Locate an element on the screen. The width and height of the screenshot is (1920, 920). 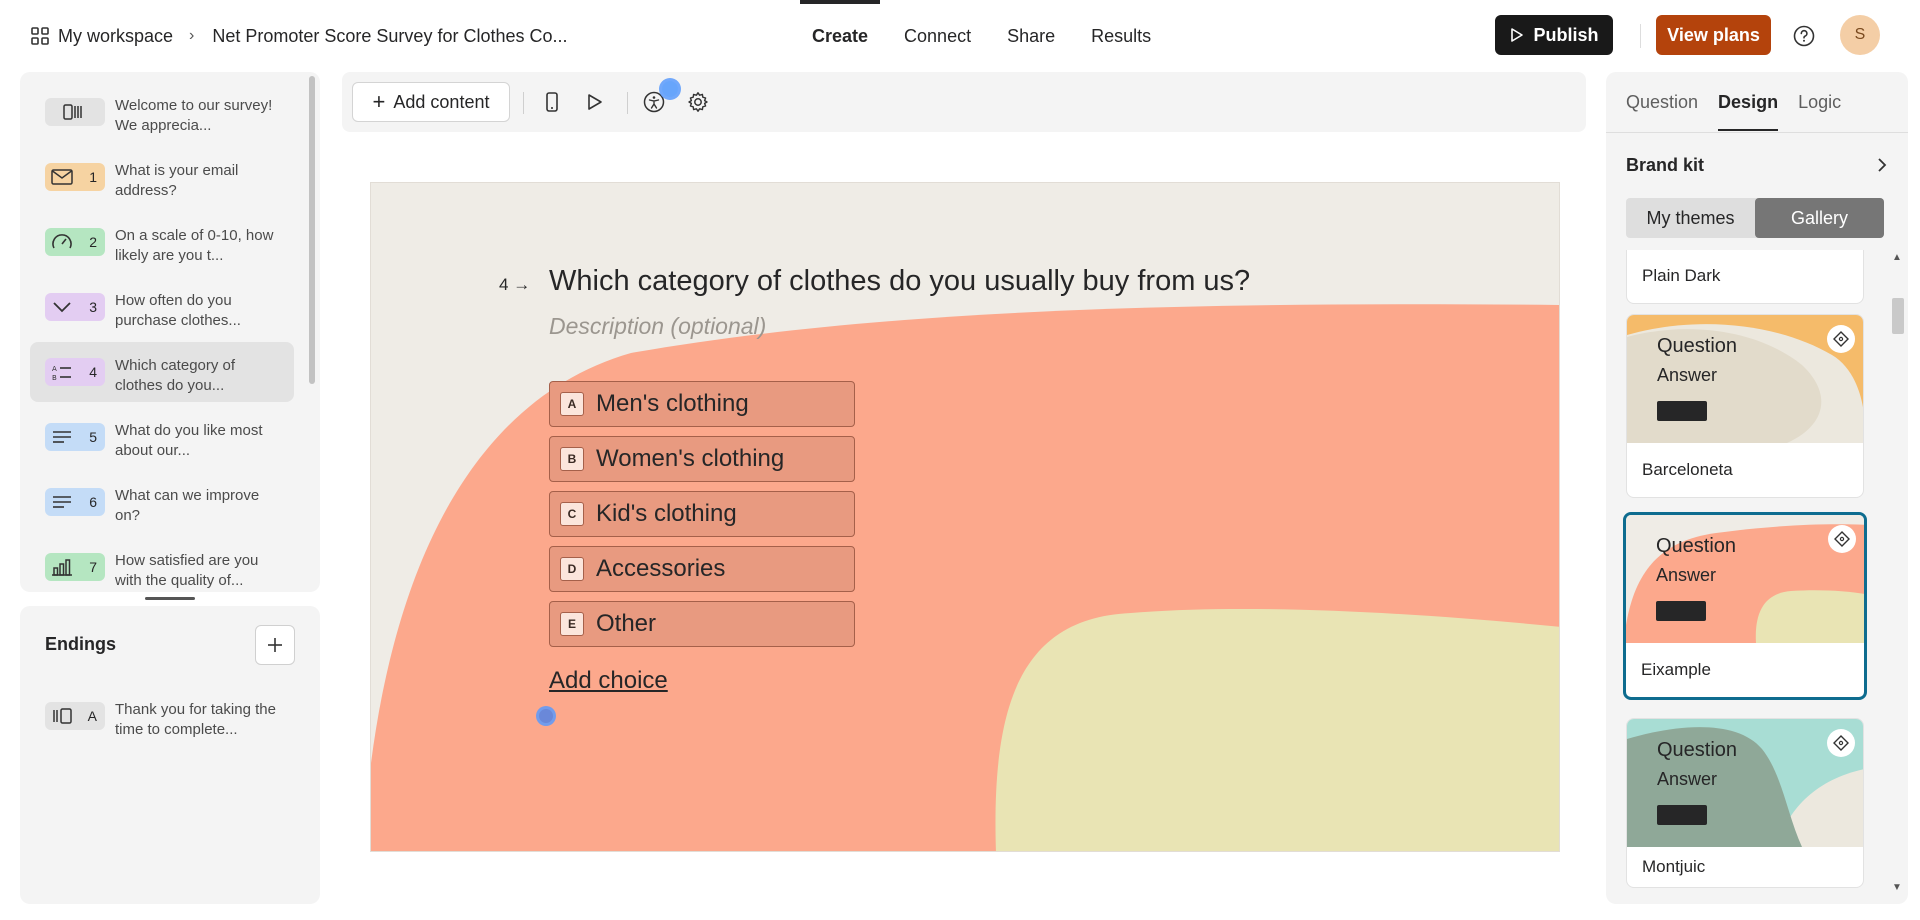
endings-title: Endings is located at coordinates (80, 644).